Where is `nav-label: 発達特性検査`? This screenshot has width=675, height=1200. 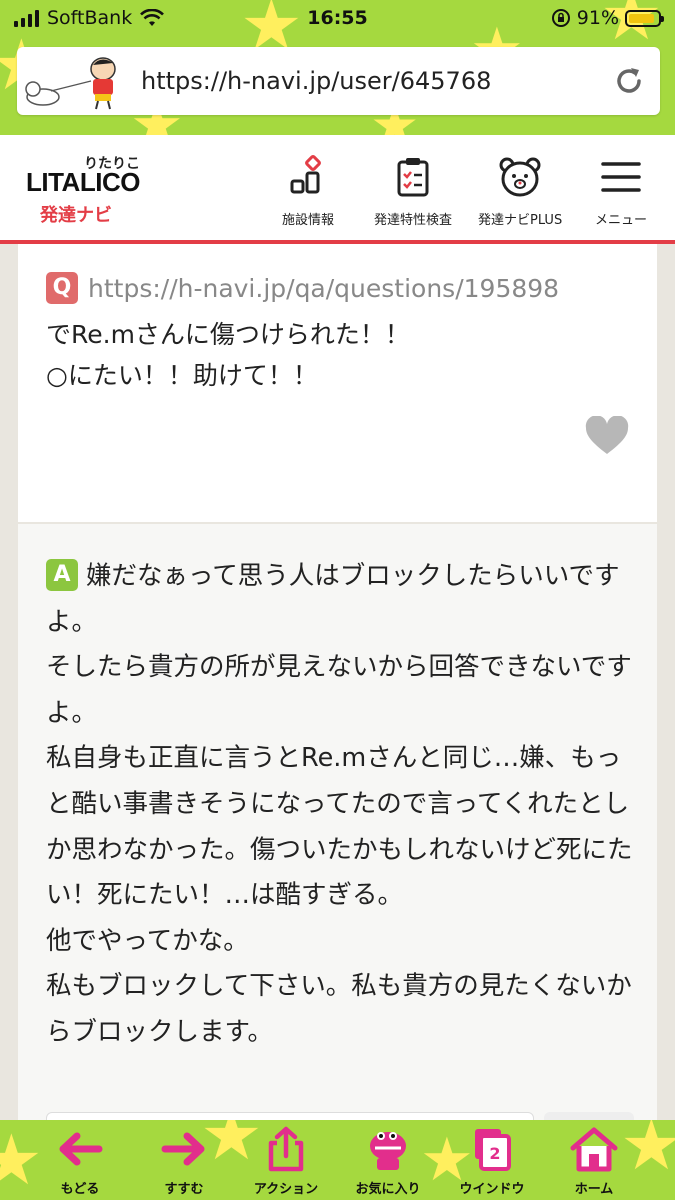 nav-label: 発達特性検査 is located at coordinates (413, 220).